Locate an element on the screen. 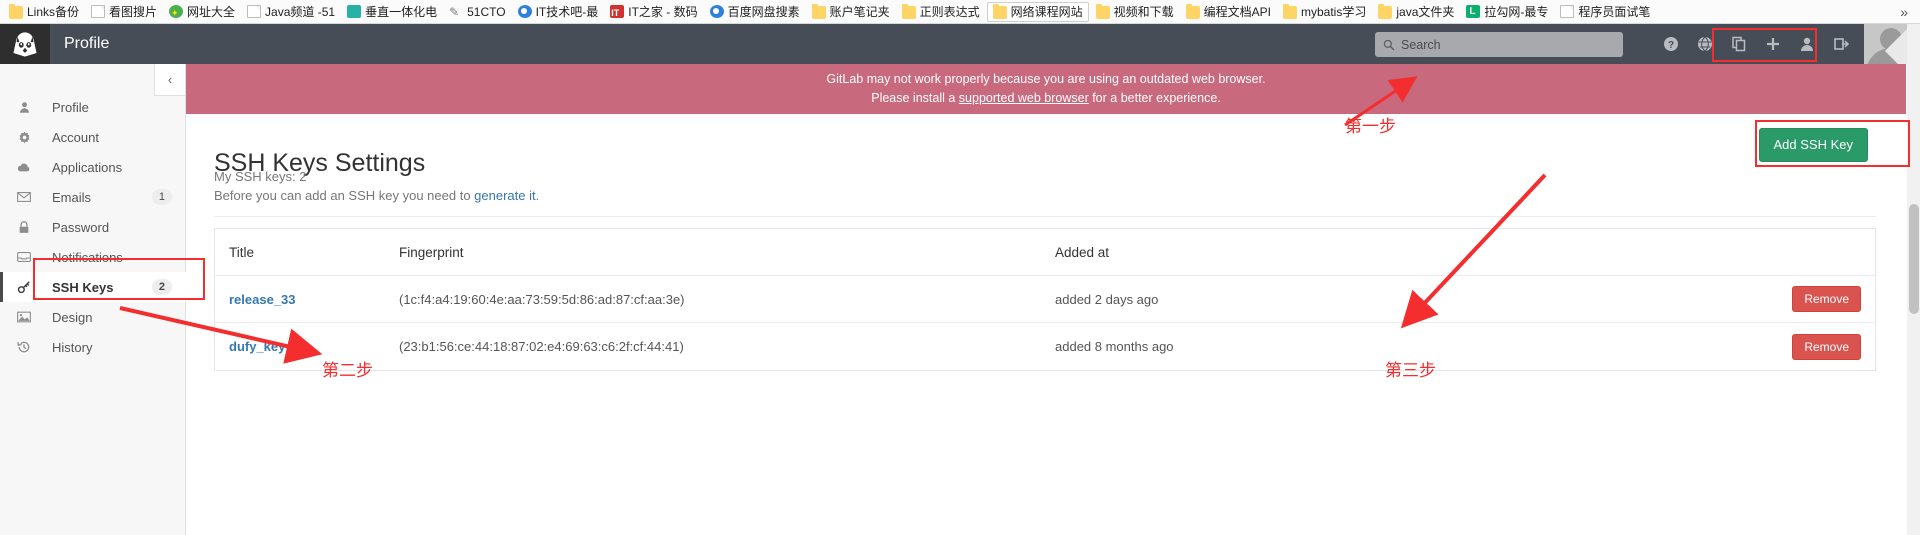  sidebar-item-password: Password is located at coordinates (93, 227).